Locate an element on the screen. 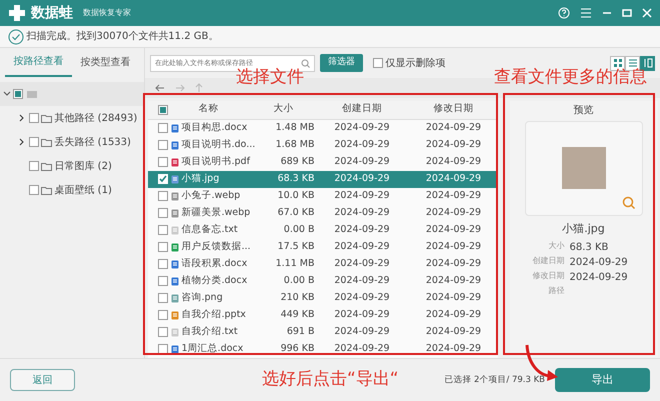 This screenshot has height=401, width=660. zoom-icon is located at coordinates (629, 203).